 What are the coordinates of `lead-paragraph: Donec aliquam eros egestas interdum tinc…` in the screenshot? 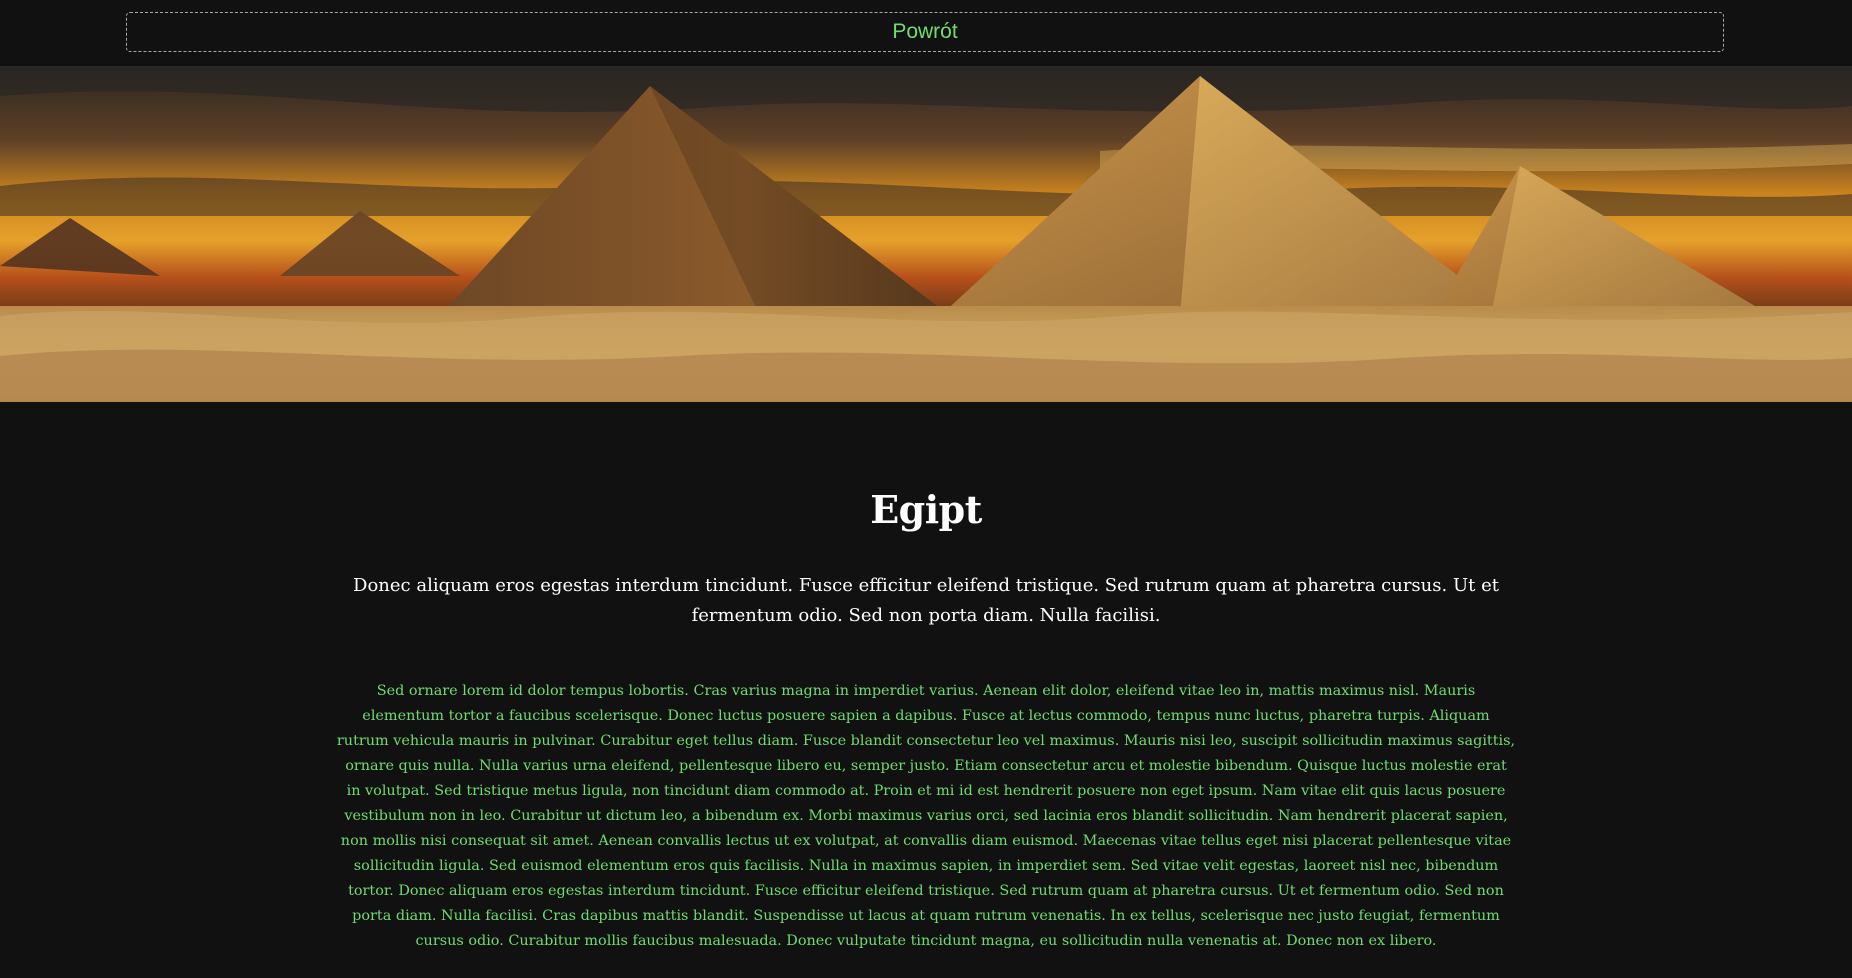 It's located at (926, 600).